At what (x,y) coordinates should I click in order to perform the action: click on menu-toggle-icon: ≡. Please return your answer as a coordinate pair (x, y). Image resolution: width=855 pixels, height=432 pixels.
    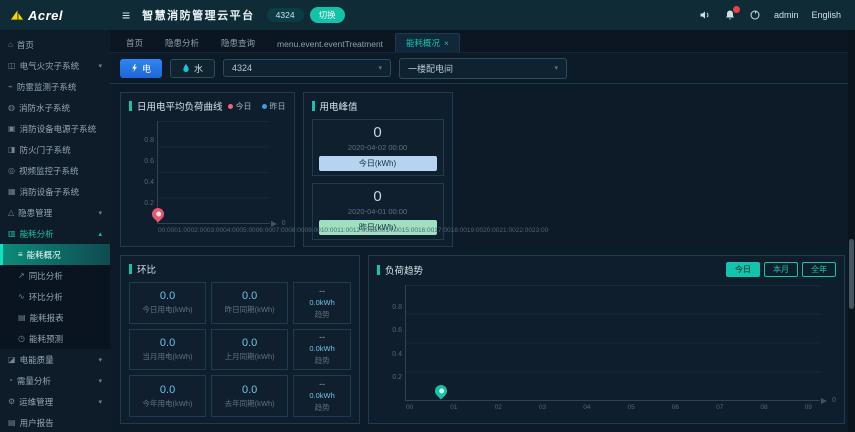
    Looking at the image, I should click on (126, 15).